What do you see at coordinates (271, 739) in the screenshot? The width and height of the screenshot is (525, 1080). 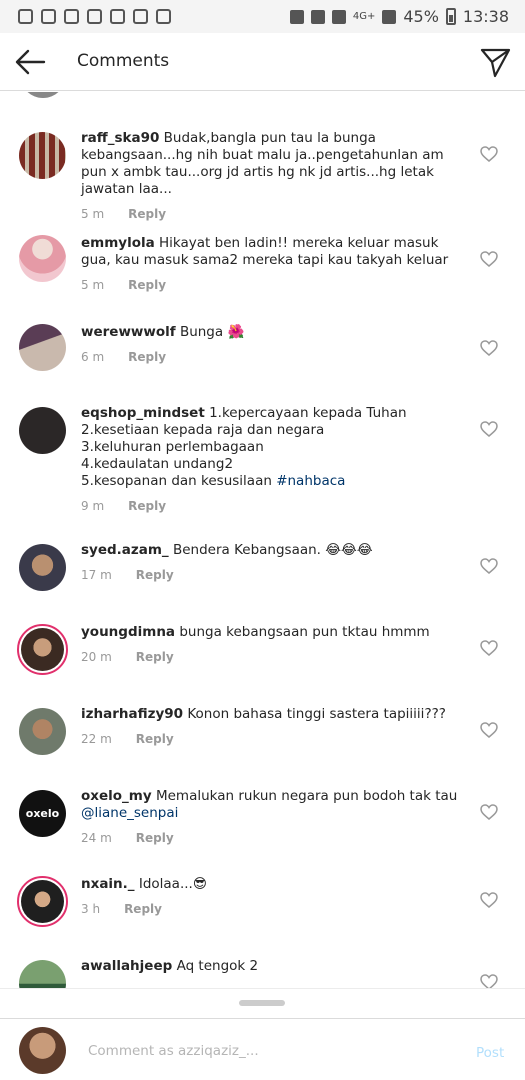 I see `comment-meta: 22 m Reply` at bounding box center [271, 739].